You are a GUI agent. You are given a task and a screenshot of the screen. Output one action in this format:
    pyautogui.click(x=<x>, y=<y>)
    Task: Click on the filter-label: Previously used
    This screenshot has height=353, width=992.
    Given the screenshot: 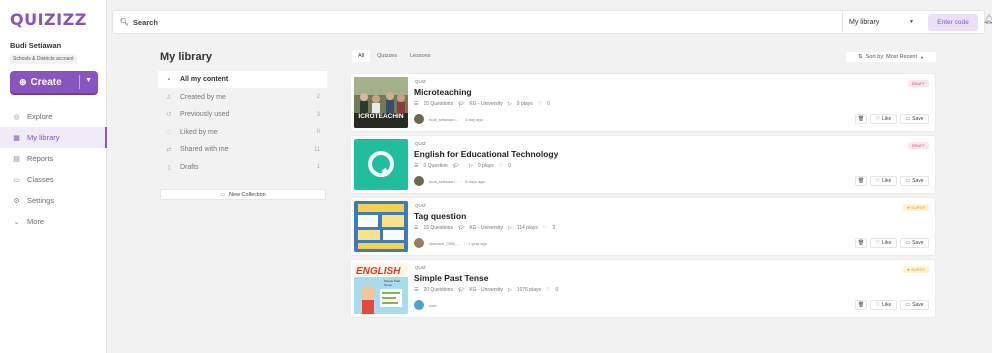 What is the action you would take?
    pyautogui.click(x=205, y=115)
    